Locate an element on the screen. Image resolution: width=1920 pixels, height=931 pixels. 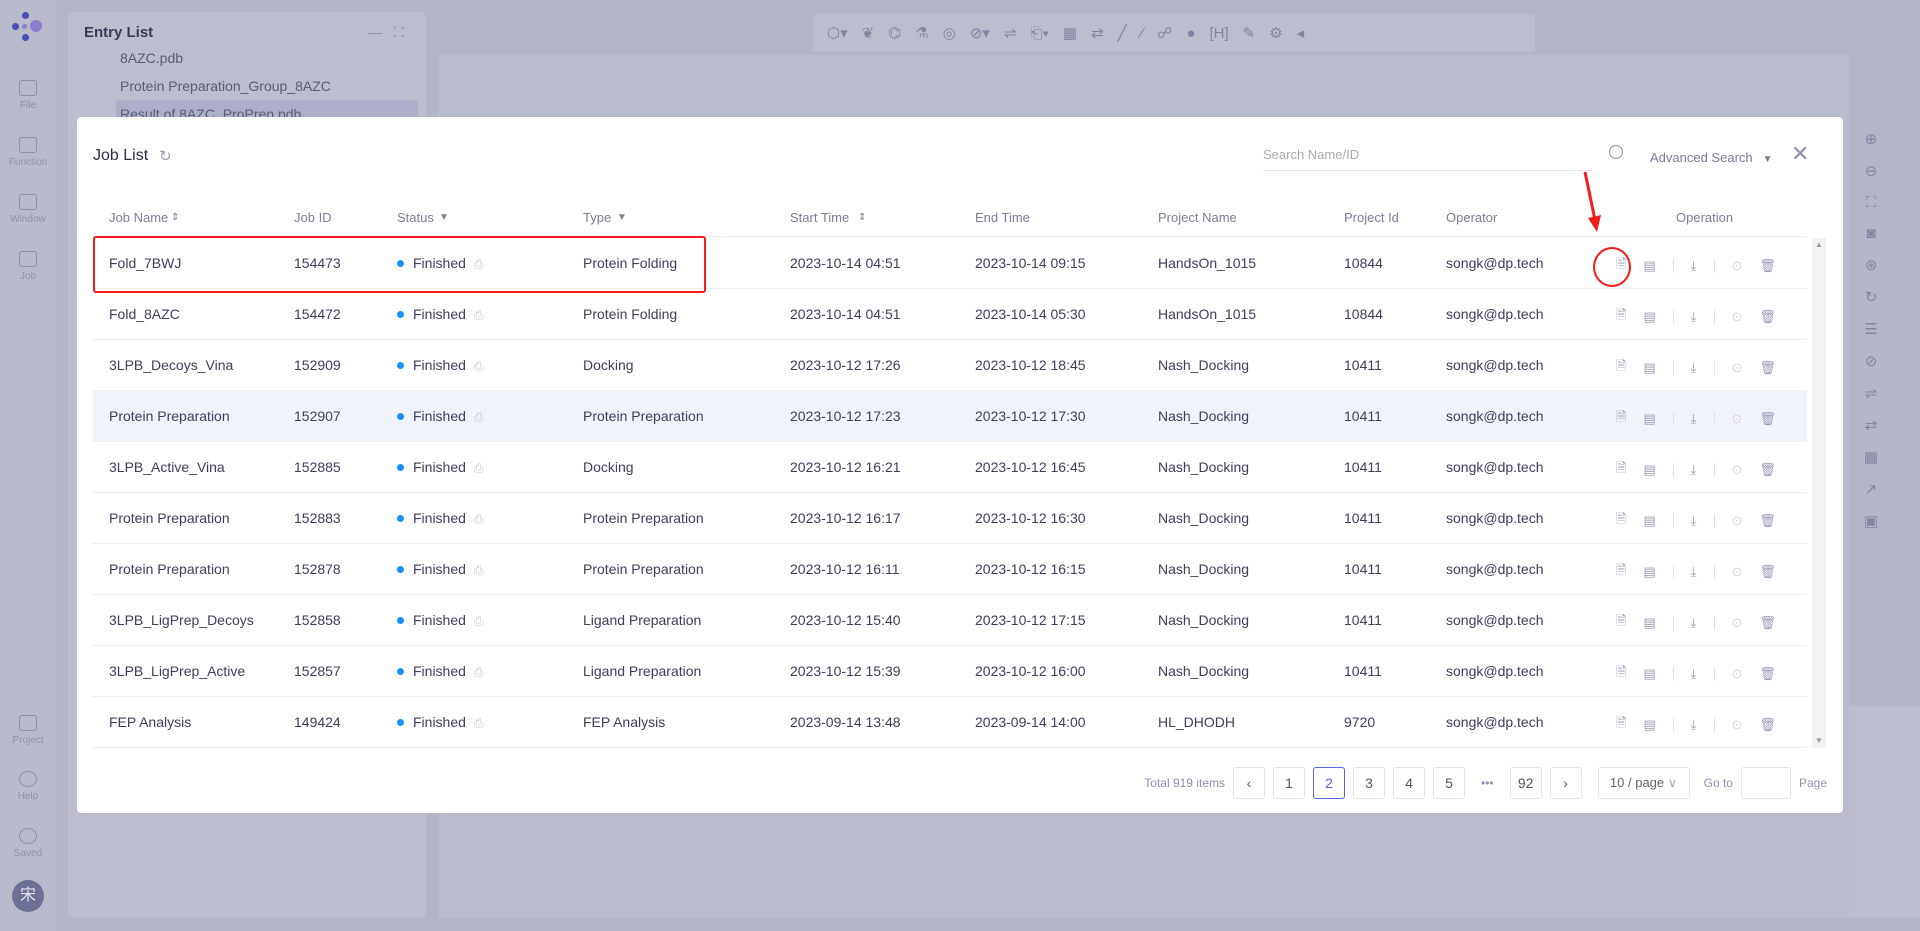
column-header-type: Type is located at coordinates (597, 218).